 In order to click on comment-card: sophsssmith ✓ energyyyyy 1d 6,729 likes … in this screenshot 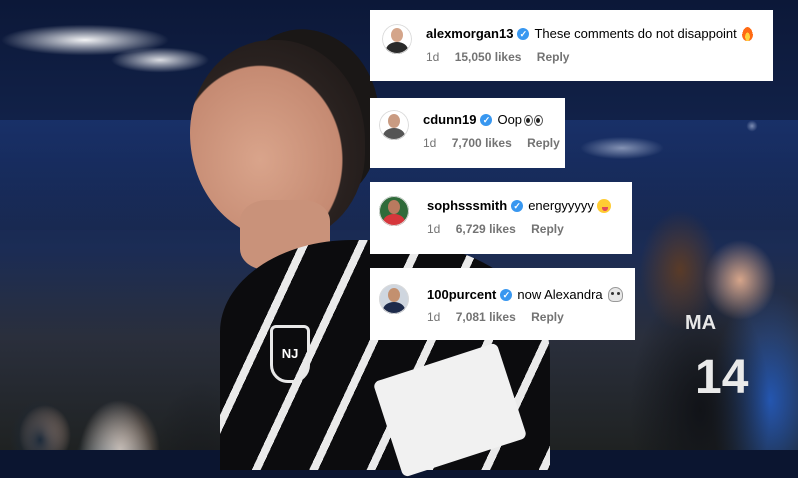, I will do `click(501, 218)`.